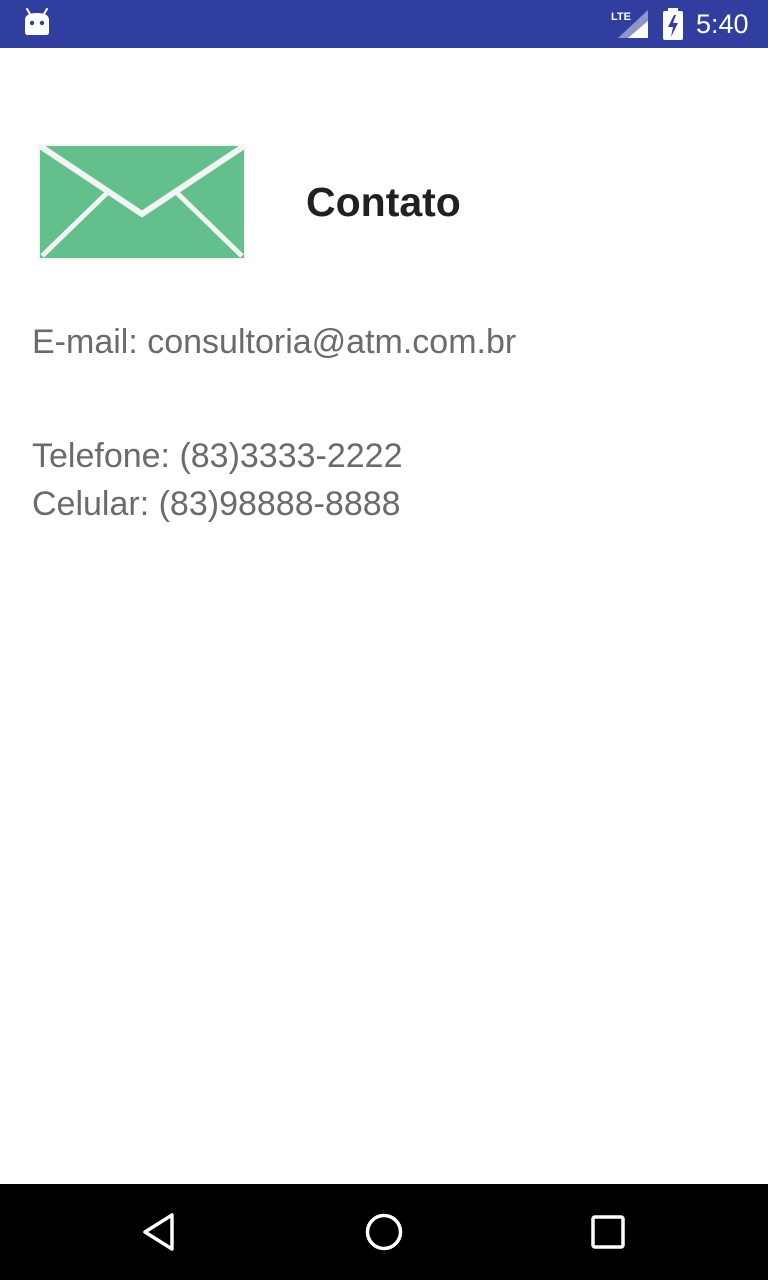 This screenshot has width=768, height=1280. Describe the element at coordinates (37, 21) in the screenshot. I see `android-notification-icon` at that location.